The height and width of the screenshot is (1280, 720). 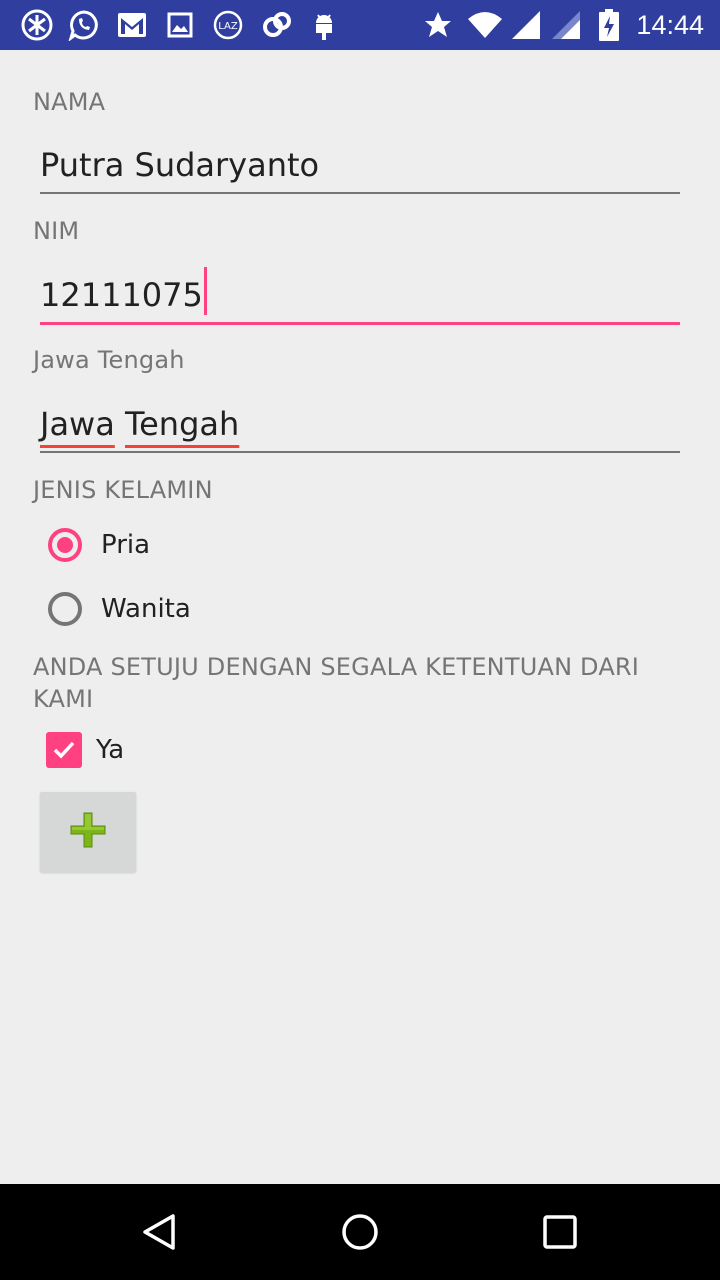 What do you see at coordinates (146, 609) in the screenshot?
I see `radio-wanita-label: Wanita` at bounding box center [146, 609].